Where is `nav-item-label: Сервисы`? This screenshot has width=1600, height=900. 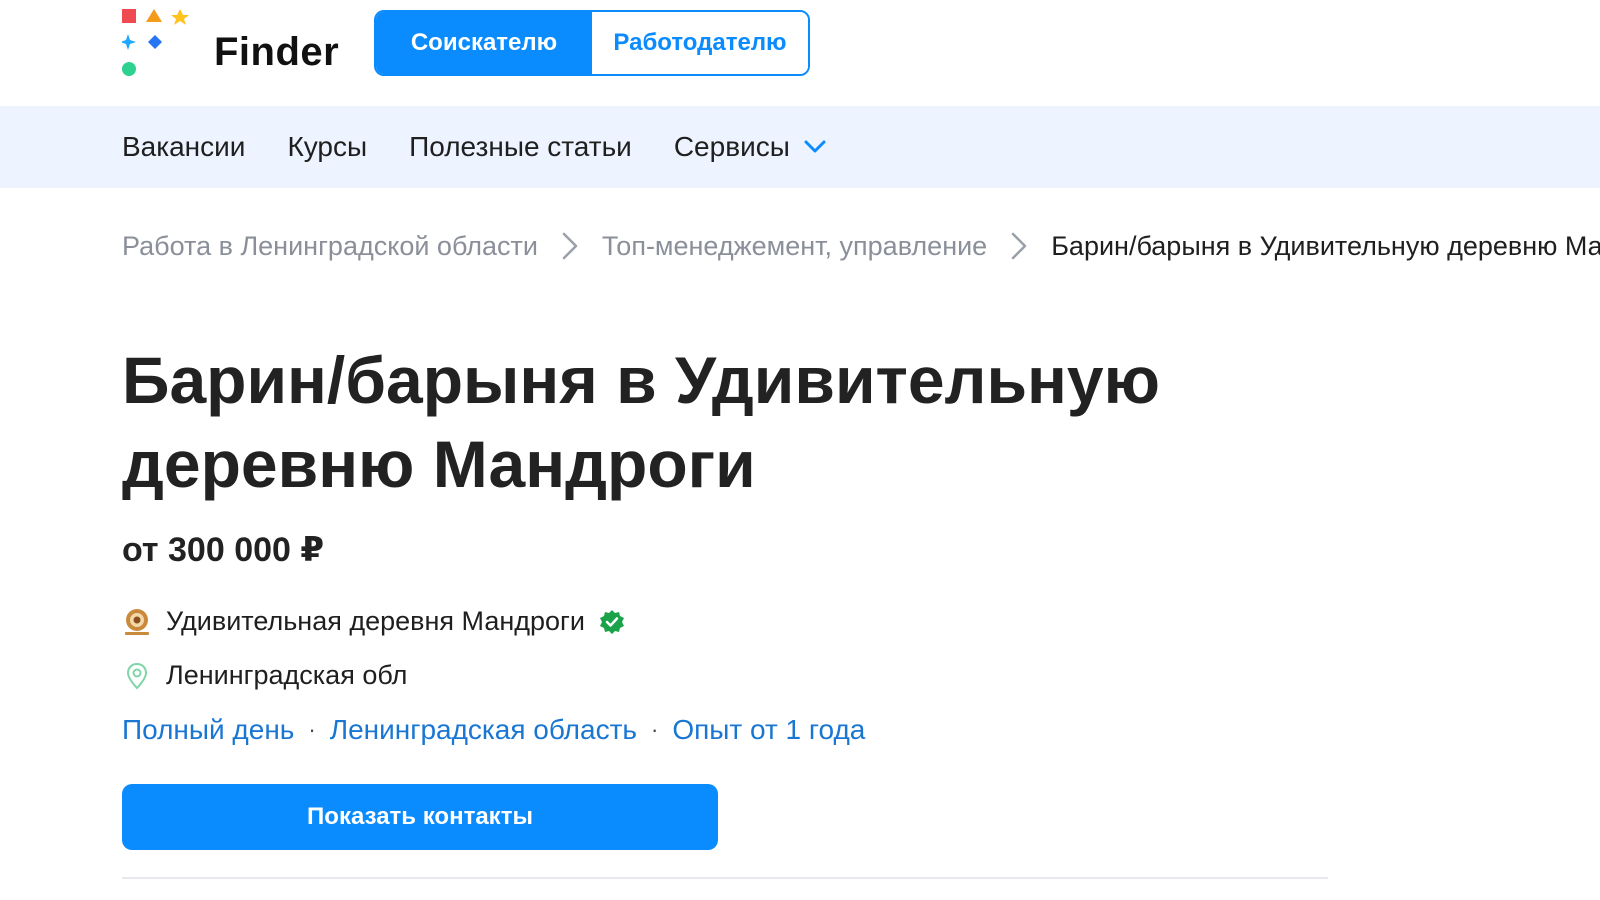
nav-item-label: Сервисы is located at coordinates (731, 146).